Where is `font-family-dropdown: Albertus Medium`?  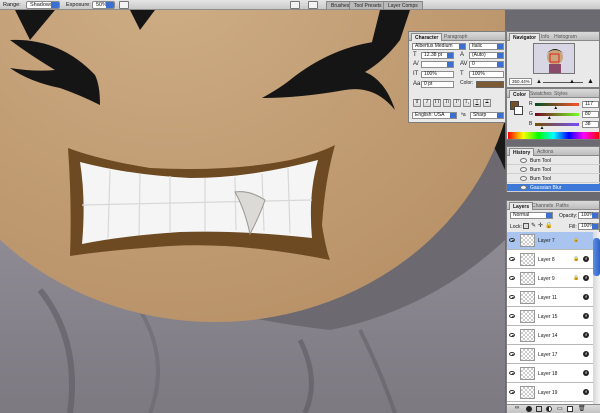
font-family-dropdown: Albertus Medium is located at coordinates (439, 46).